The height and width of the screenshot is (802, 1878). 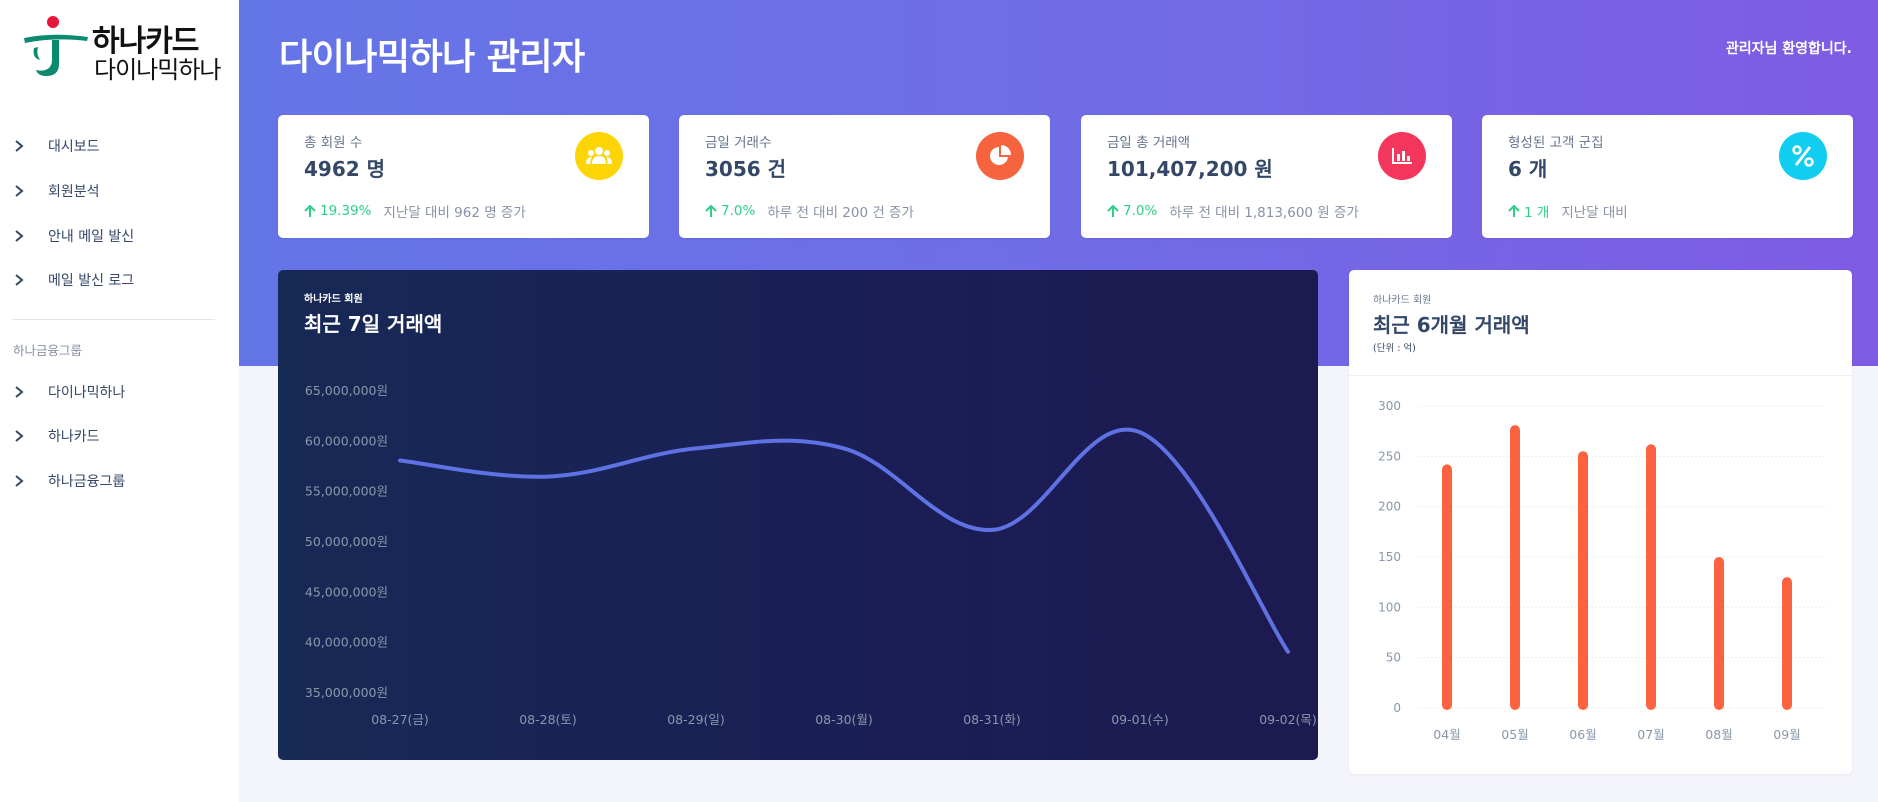 I want to click on welcome-message: 관리자님 환영합니다., so click(x=1788, y=49).